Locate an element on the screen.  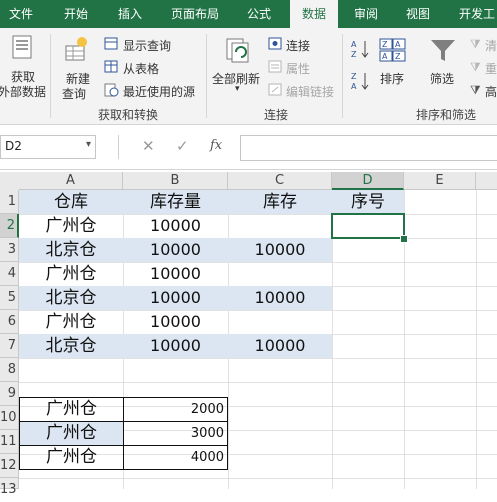
row-header-13: 13 is located at coordinates (9, 487).